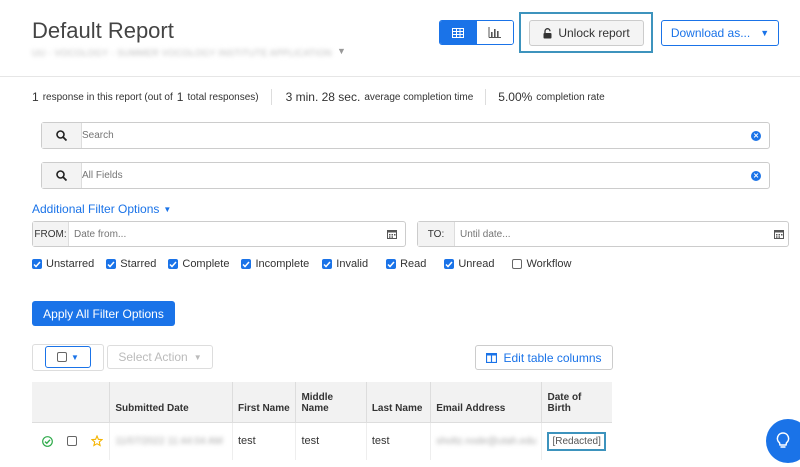 The height and width of the screenshot is (467, 800). What do you see at coordinates (552, 357) in the screenshot?
I see `edit-columns-label: Edit table columns` at bounding box center [552, 357].